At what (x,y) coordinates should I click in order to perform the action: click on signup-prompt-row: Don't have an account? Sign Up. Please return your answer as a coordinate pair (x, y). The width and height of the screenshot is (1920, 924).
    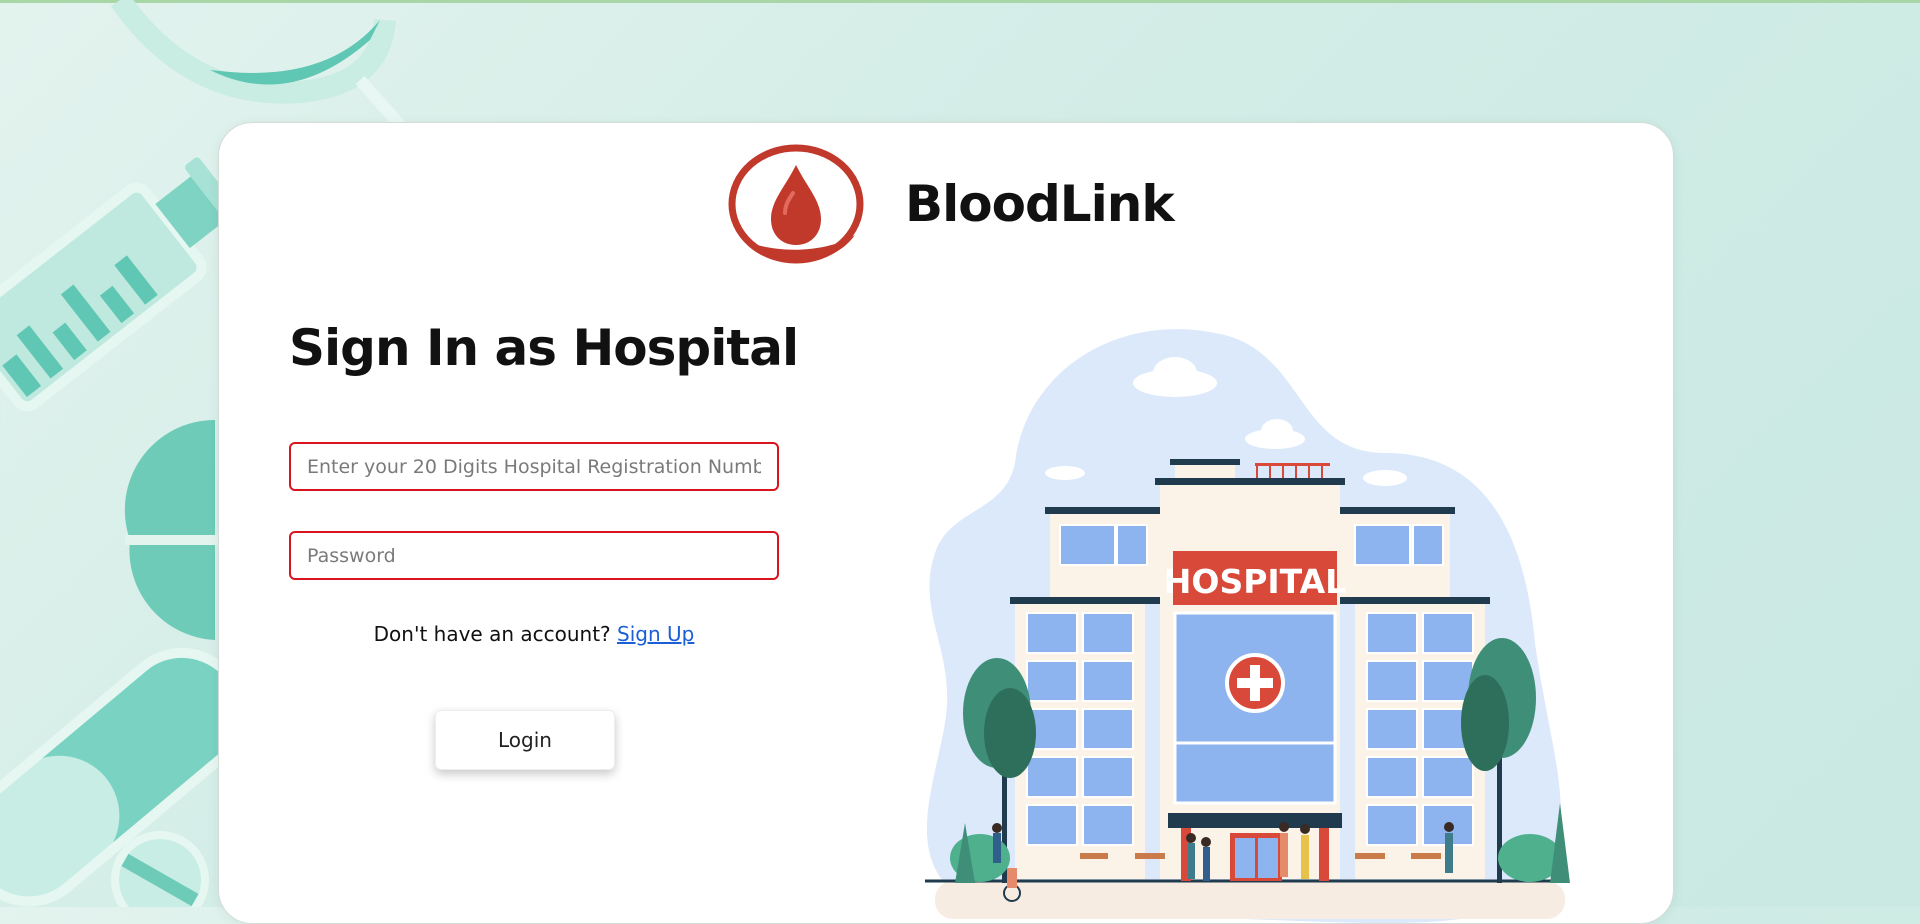
    Looking at the image, I should click on (534, 634).